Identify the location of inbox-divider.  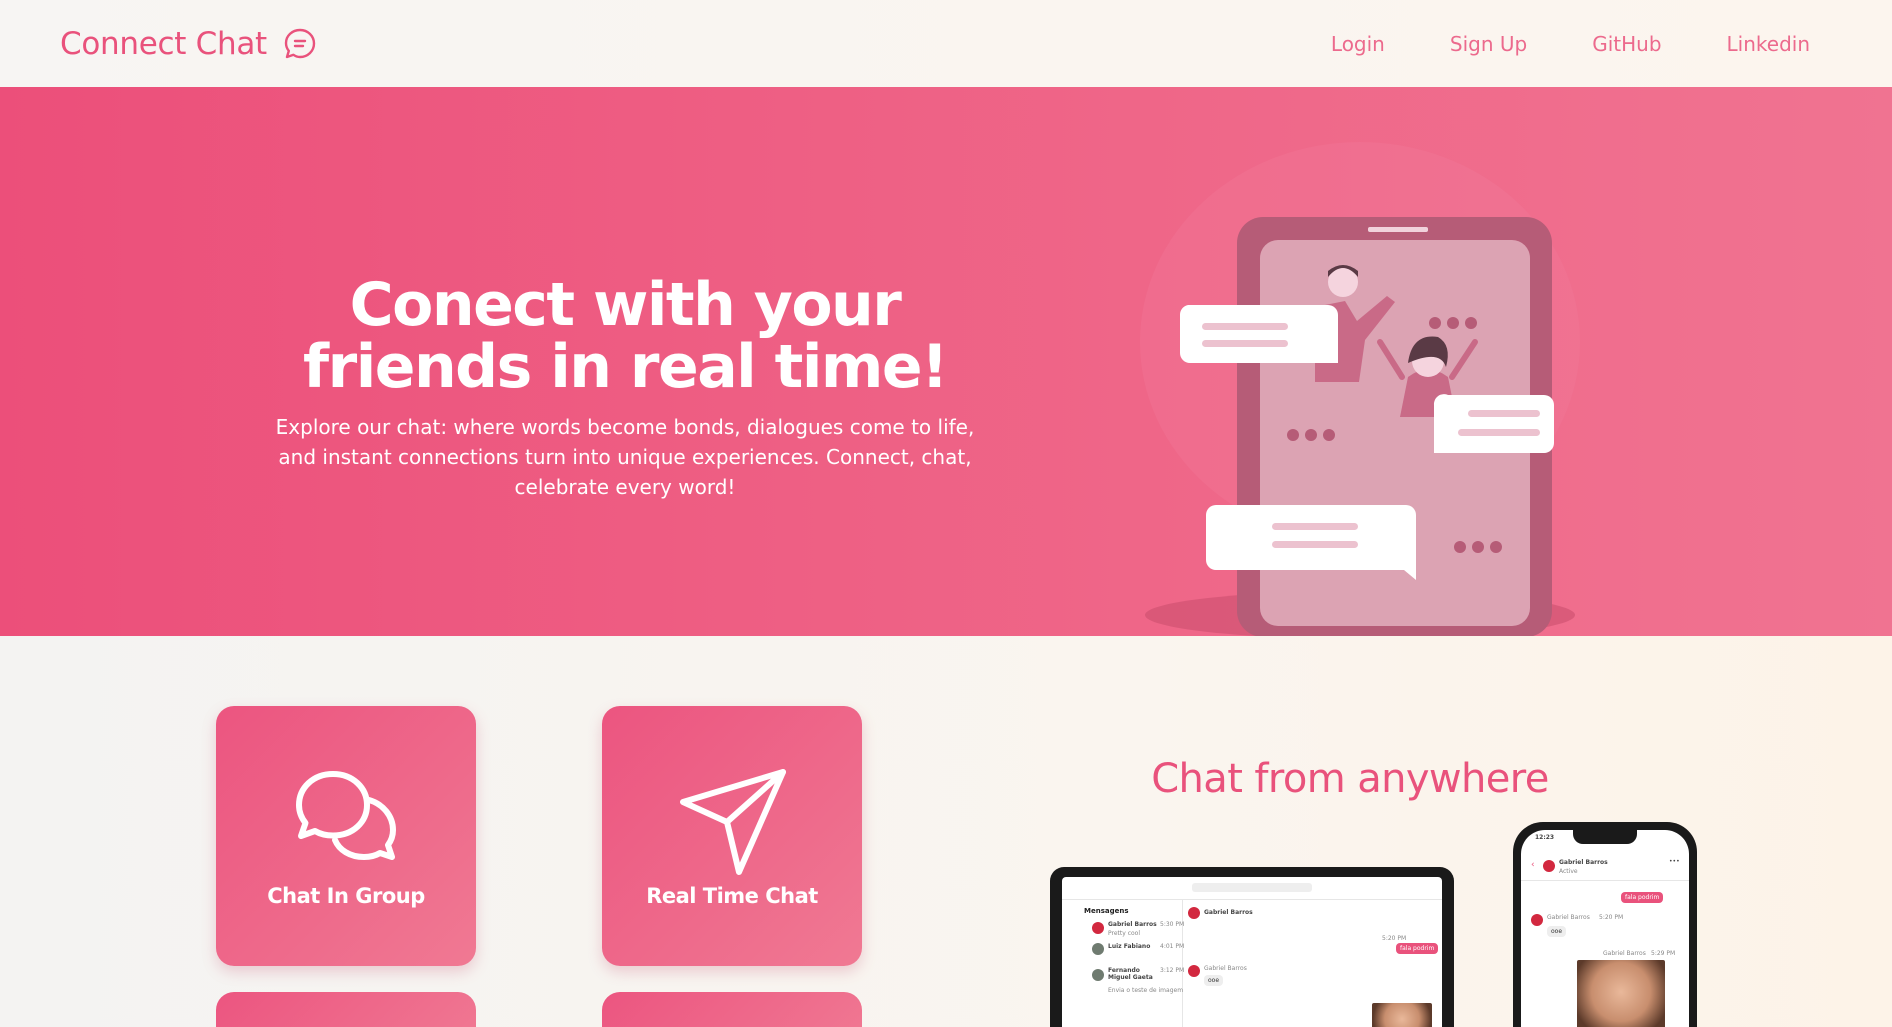
(1182, 963).